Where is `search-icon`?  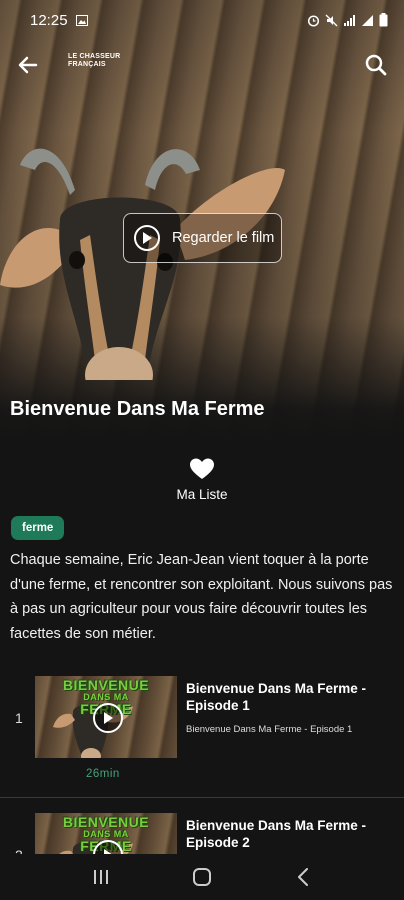 search-icon is located at coordinates (376, 65).